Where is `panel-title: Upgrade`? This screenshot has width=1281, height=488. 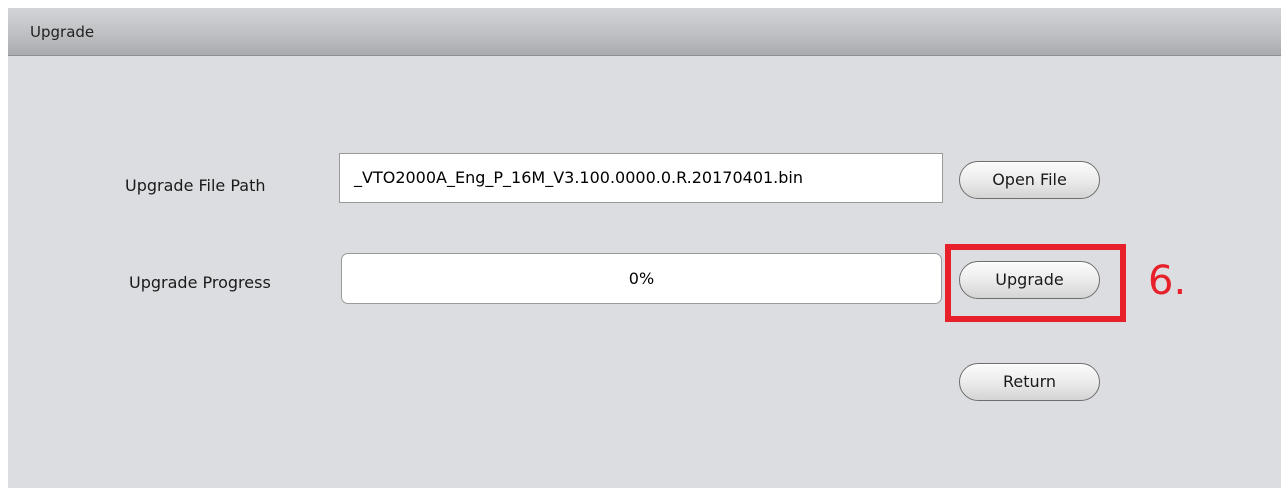
panel-title: Upgrade is located at coordinates (62, 32).